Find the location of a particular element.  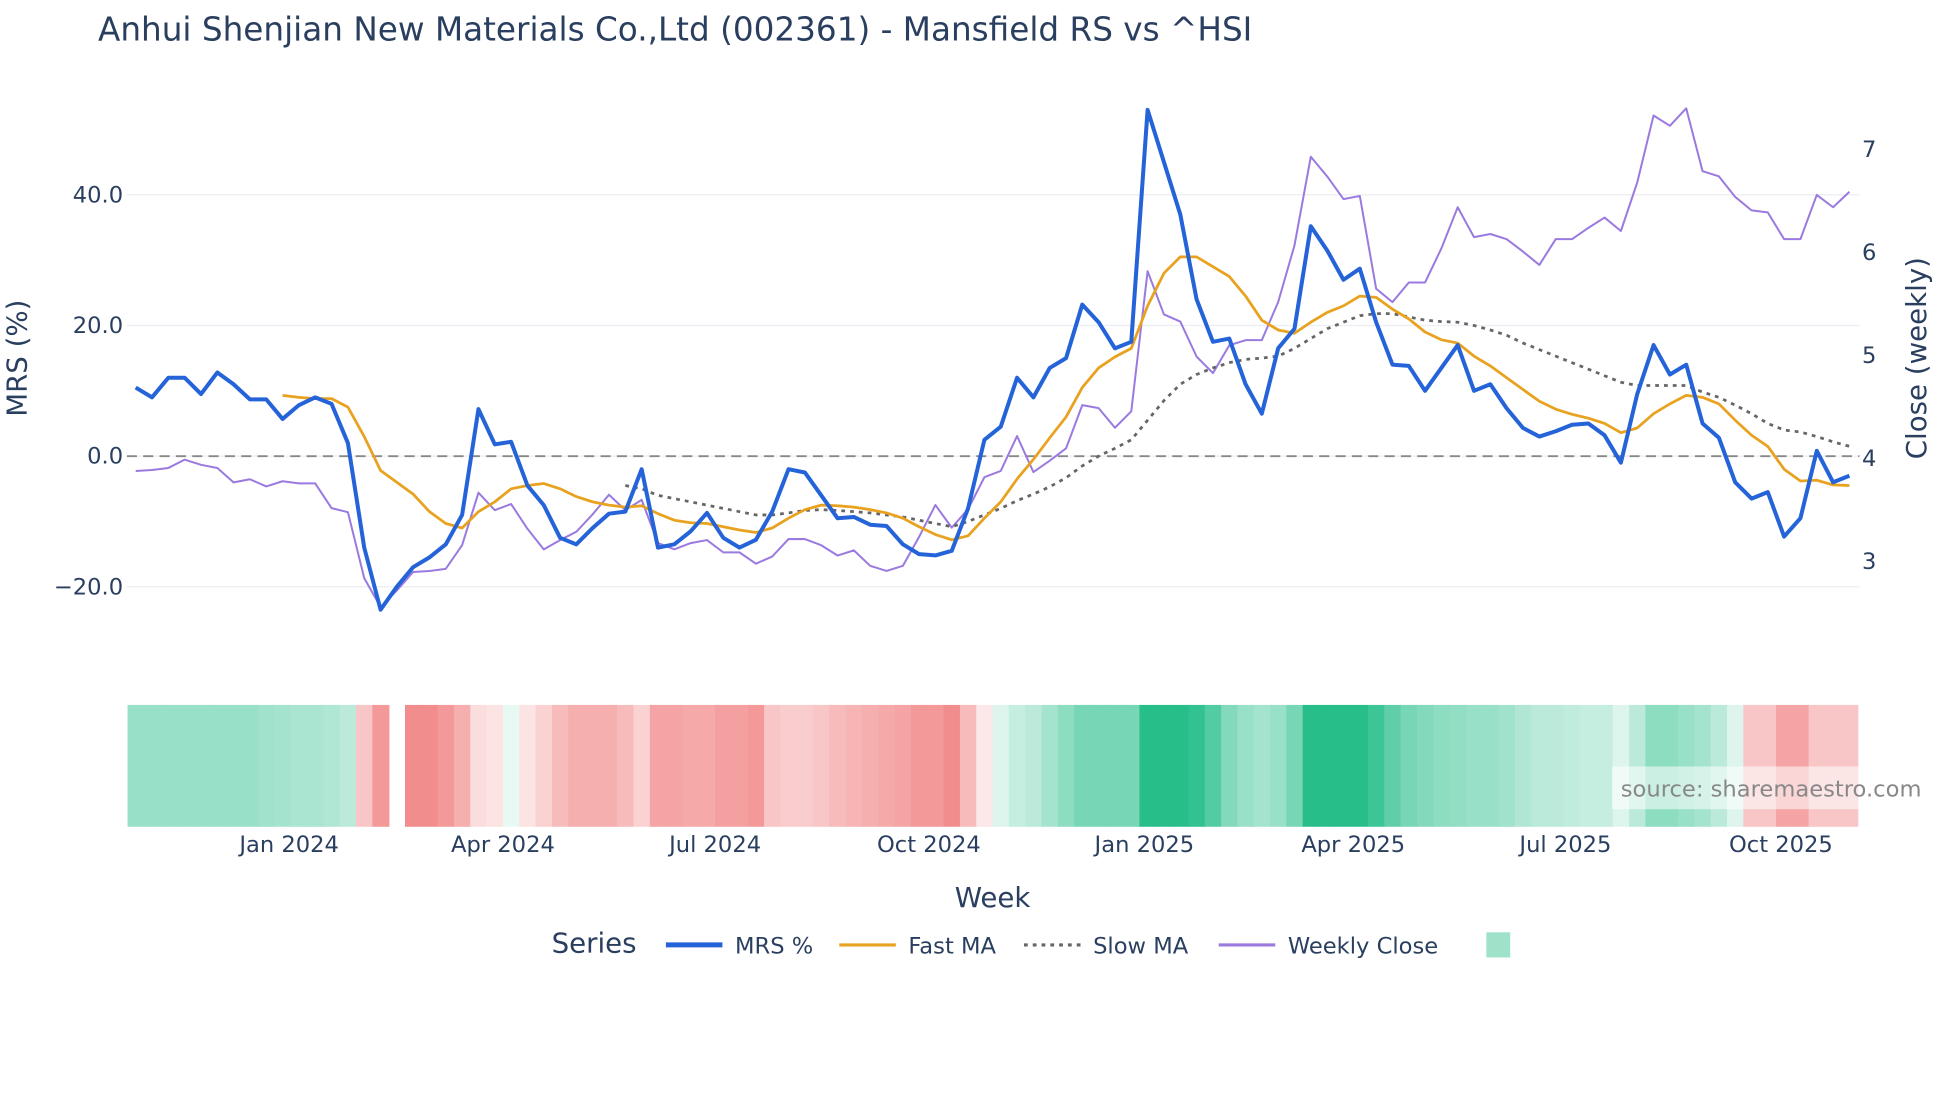

right-y-ticks: 7 6 5 4 3 is located at coordinates (1869, 356).